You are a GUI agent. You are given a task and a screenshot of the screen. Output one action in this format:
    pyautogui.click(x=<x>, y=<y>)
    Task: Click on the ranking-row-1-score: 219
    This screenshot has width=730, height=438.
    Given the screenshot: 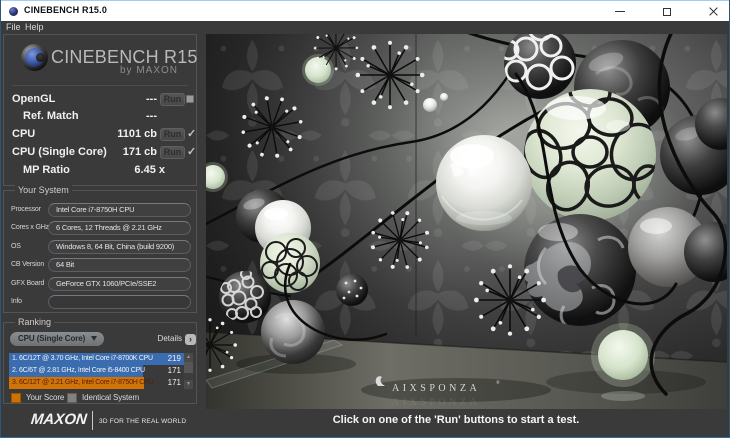 What is the action you would take?
    pyautogui.click(x=174, y=358)
    